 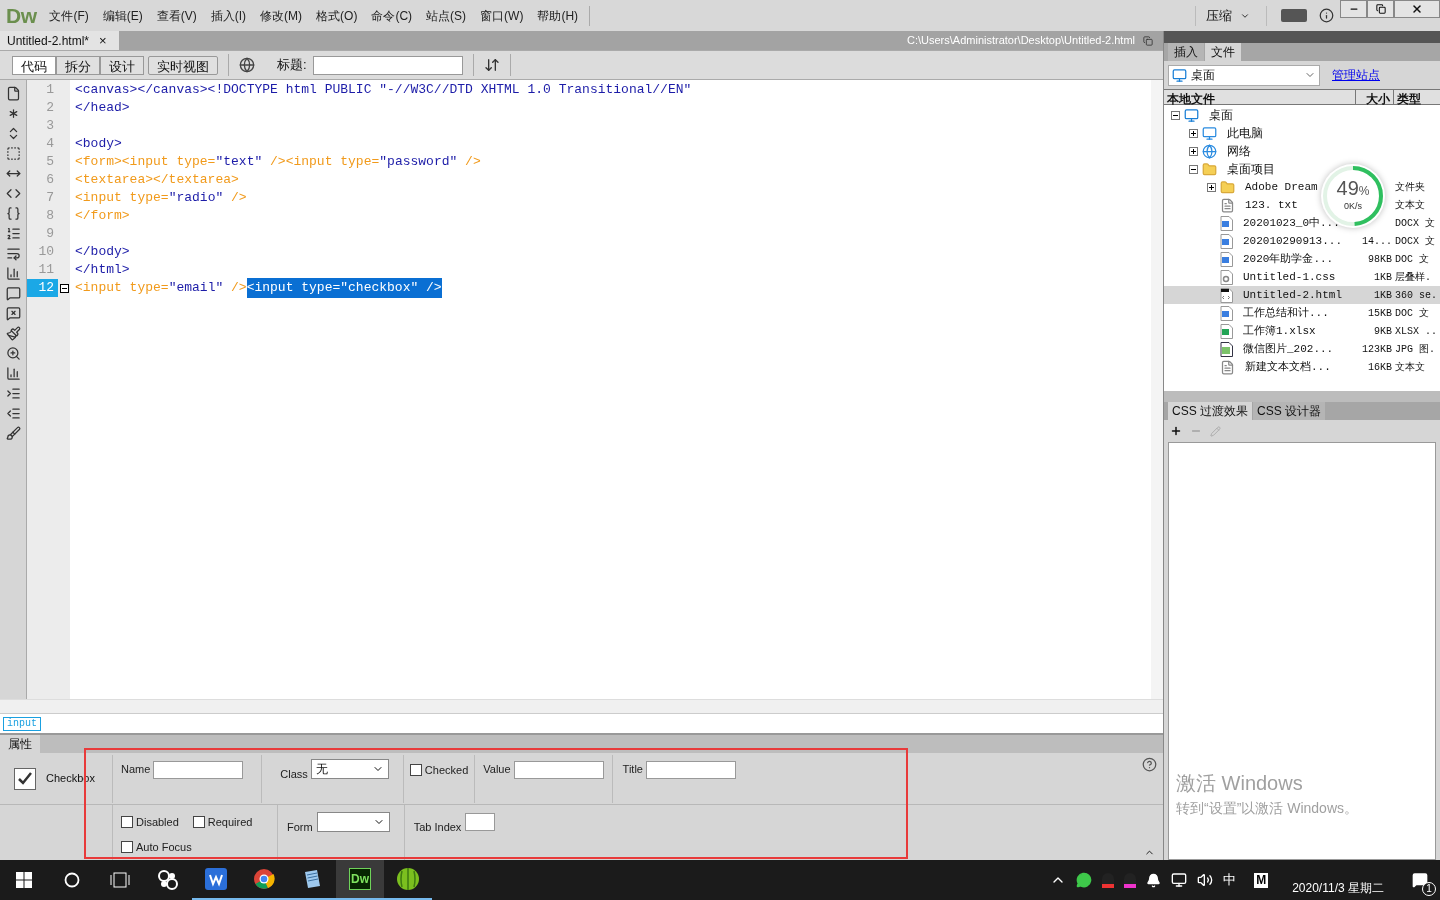 What do you see at coordinates (1261, 880) in the screenshot?
I see `input-mode: M` at bounding box center [1261, 880].